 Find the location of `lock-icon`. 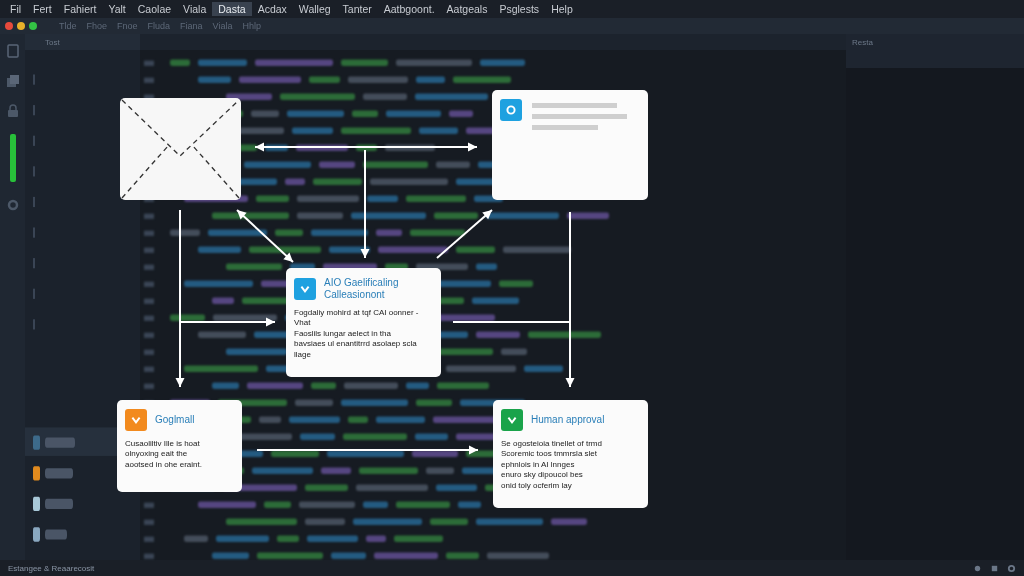

lock-icon is located at coordinates (12, 111).